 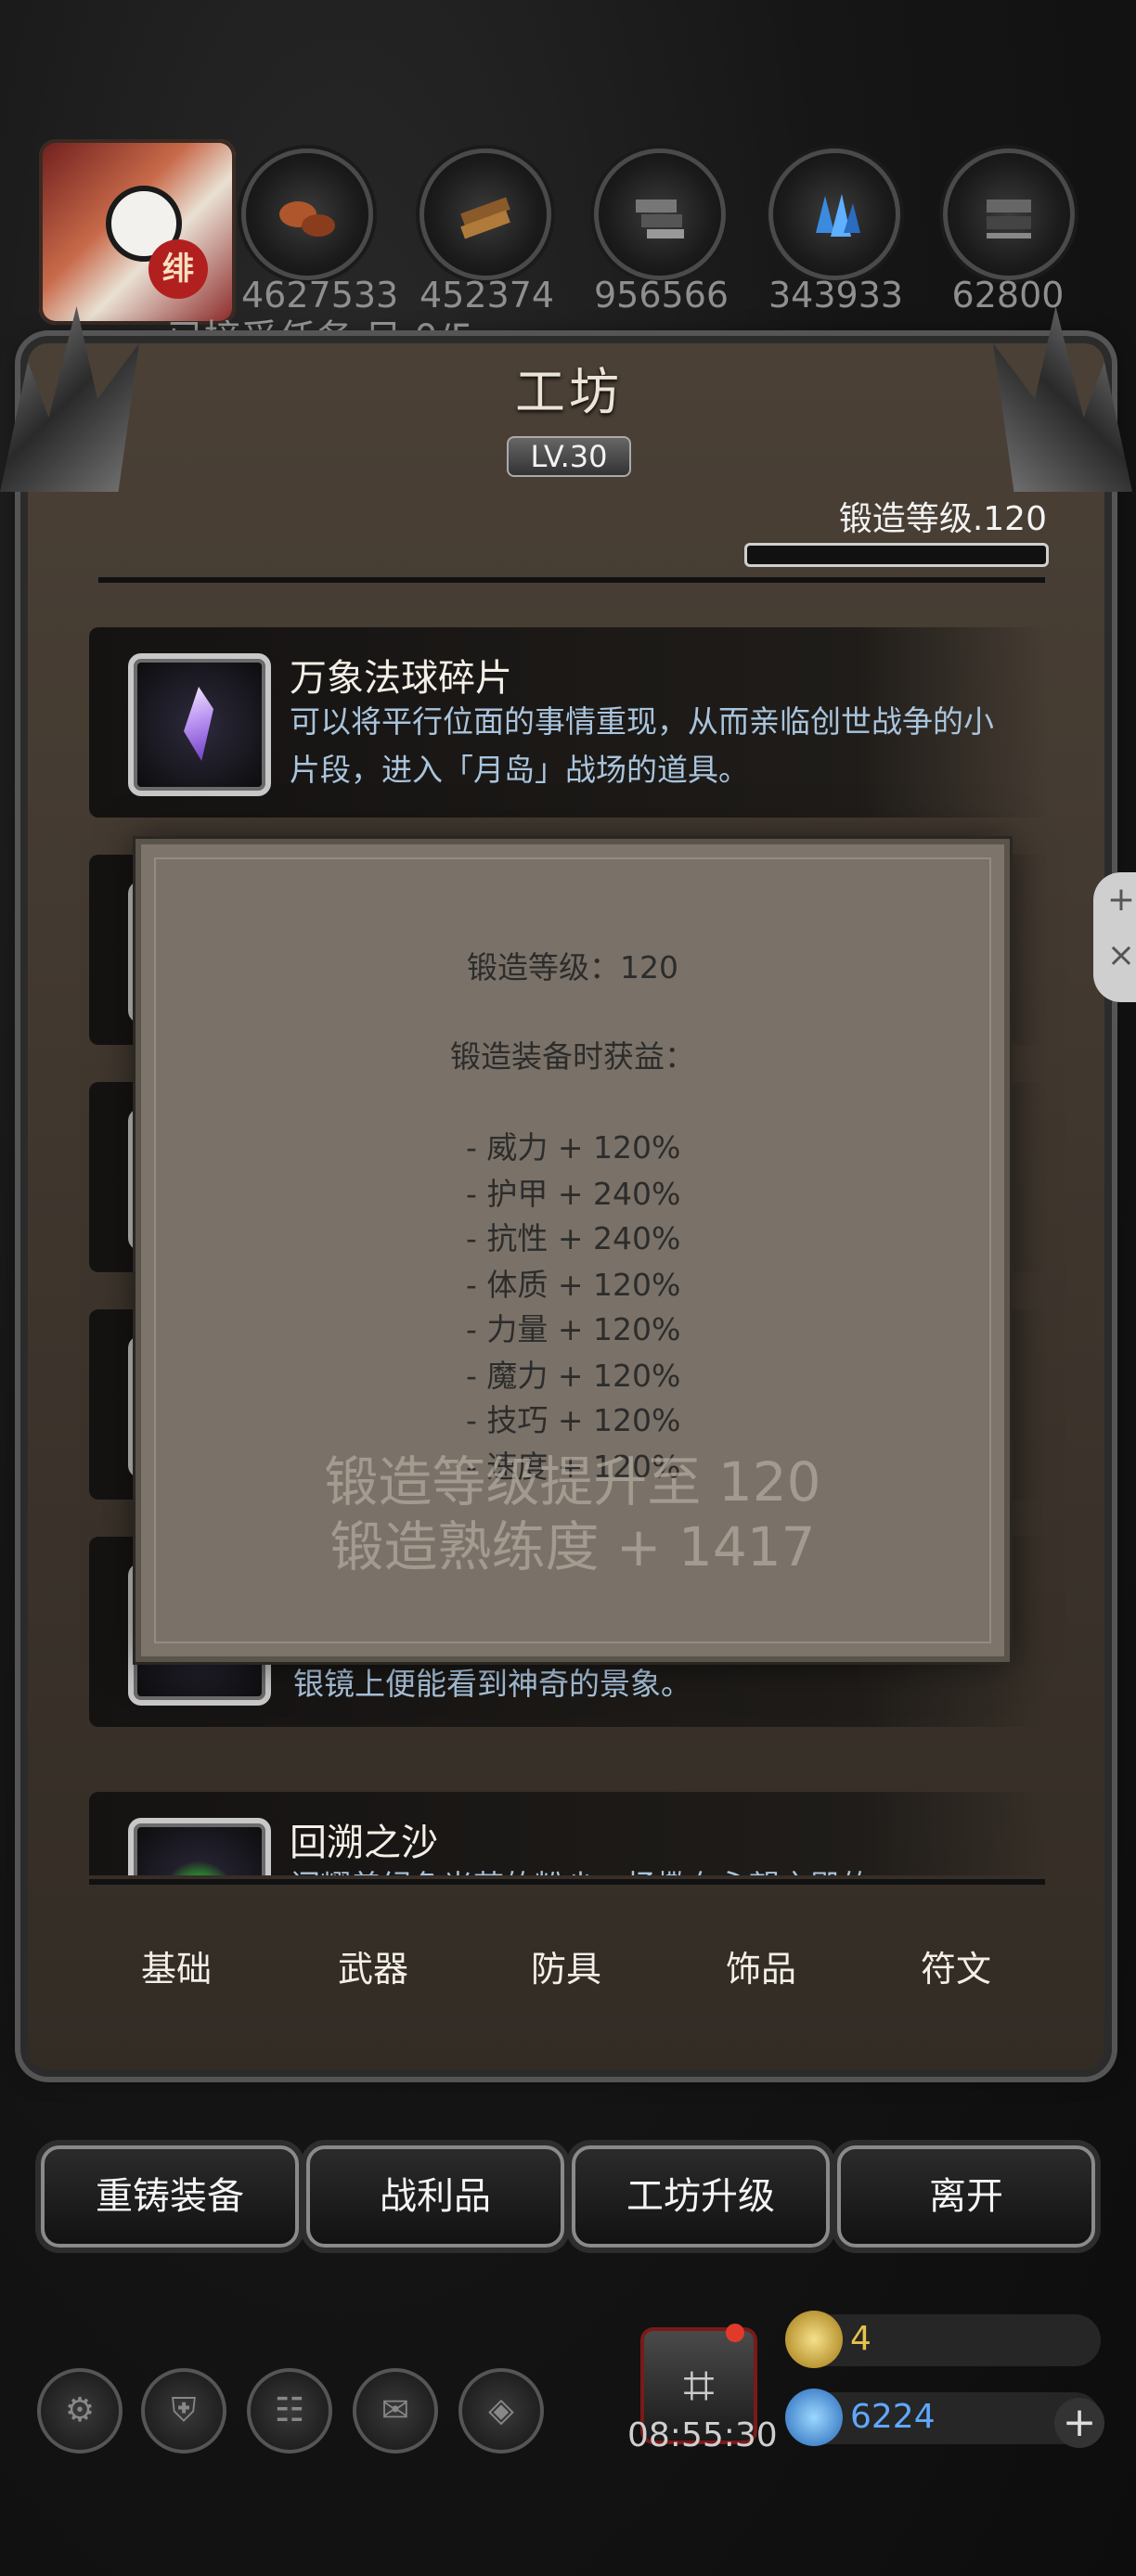 I want to click on resource-value: 956566, so click(x=661, y=295).